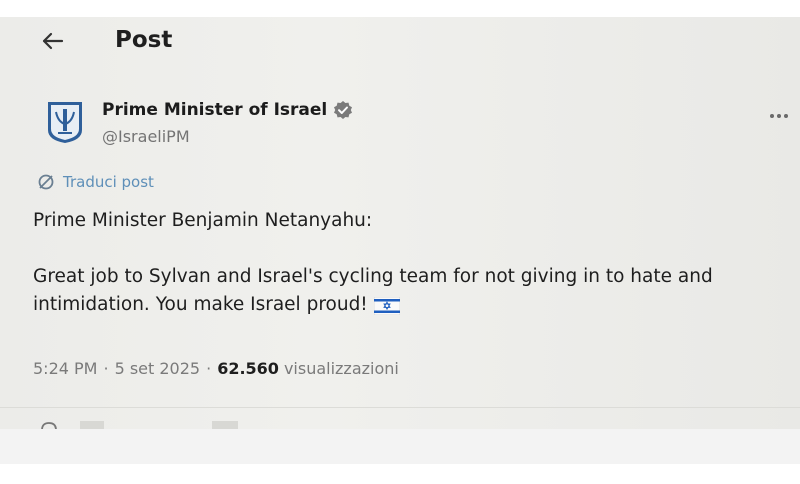  Describe the element at coordinates (46, 182) in the screenshot. I see `translate-icon` at that location.